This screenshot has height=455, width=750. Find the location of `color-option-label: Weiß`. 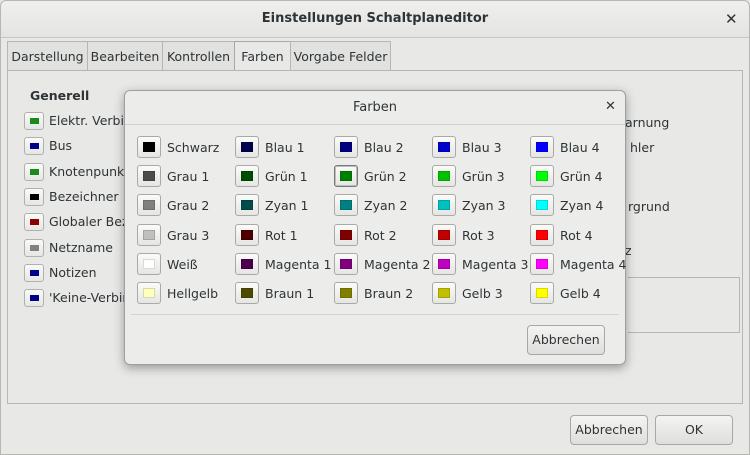

color-option-label: Weiß is located at coordinates (182, 264).